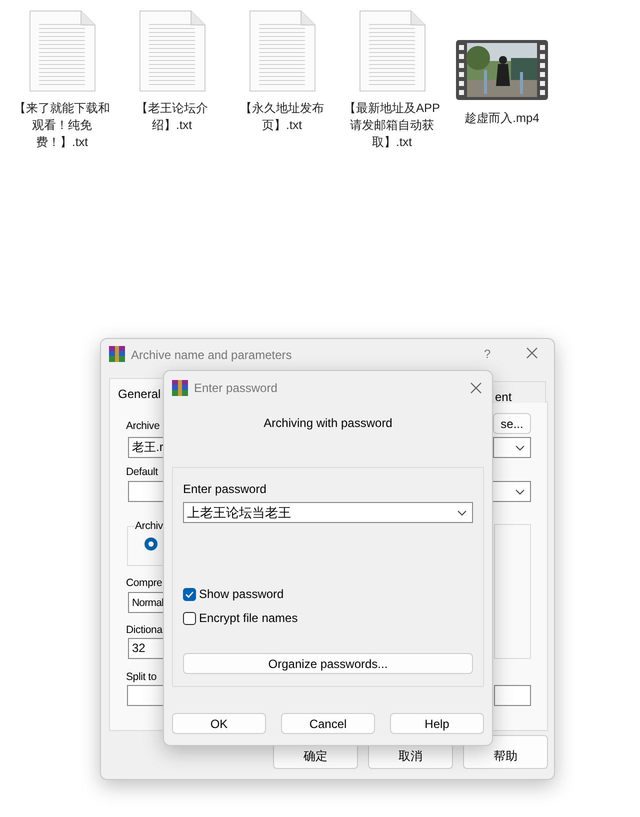 The image size is (640, 817). What do you see at coordinates (392, 125) in the screenshot?
I see `file-name: 【最新地址及APP请发邮箱自动获取】.txt` at bounding box center [392, 125].